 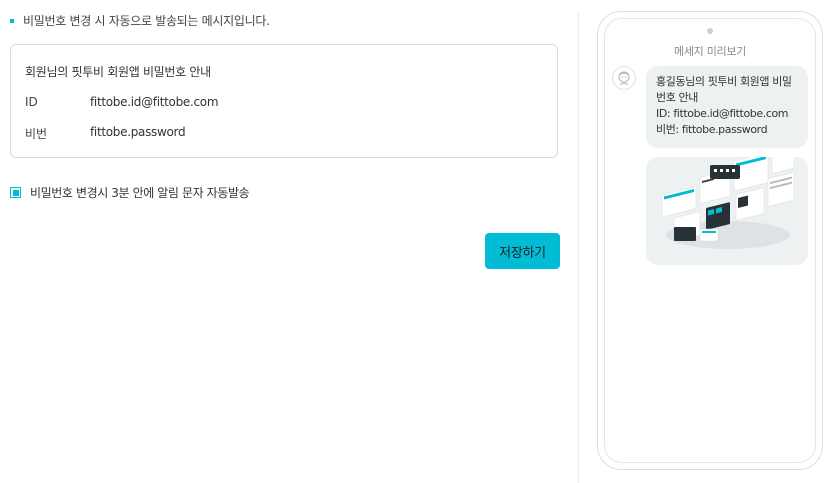 What do you see at coordinates (118, 72) in the screenshot?
I see `template-title: 회원님의 핏투비 회원앱 비밀번호 안내` at bounding box center [118, 72].